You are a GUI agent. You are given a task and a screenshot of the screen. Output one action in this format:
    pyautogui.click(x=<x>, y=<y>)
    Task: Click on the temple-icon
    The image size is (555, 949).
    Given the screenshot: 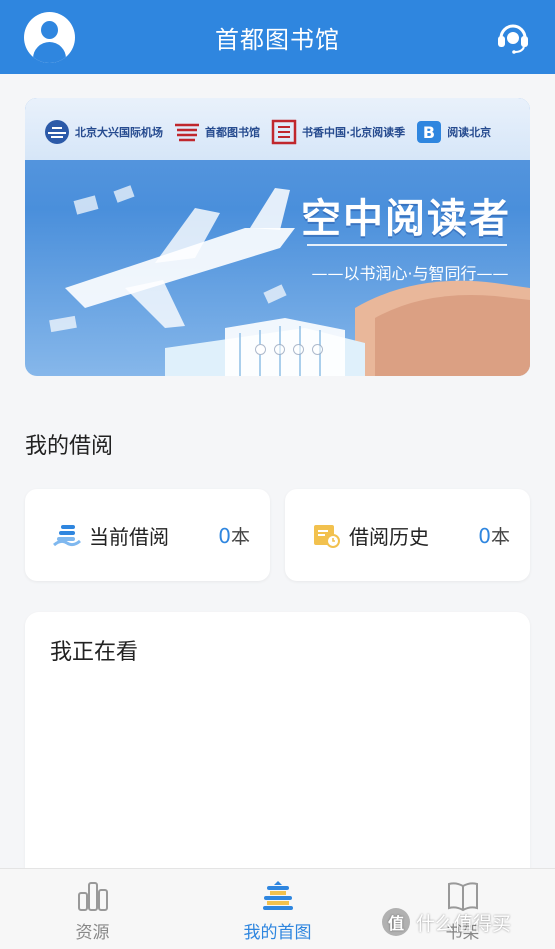 What is the action you would take?
    pyautogui.click(x=278, y=895)
    